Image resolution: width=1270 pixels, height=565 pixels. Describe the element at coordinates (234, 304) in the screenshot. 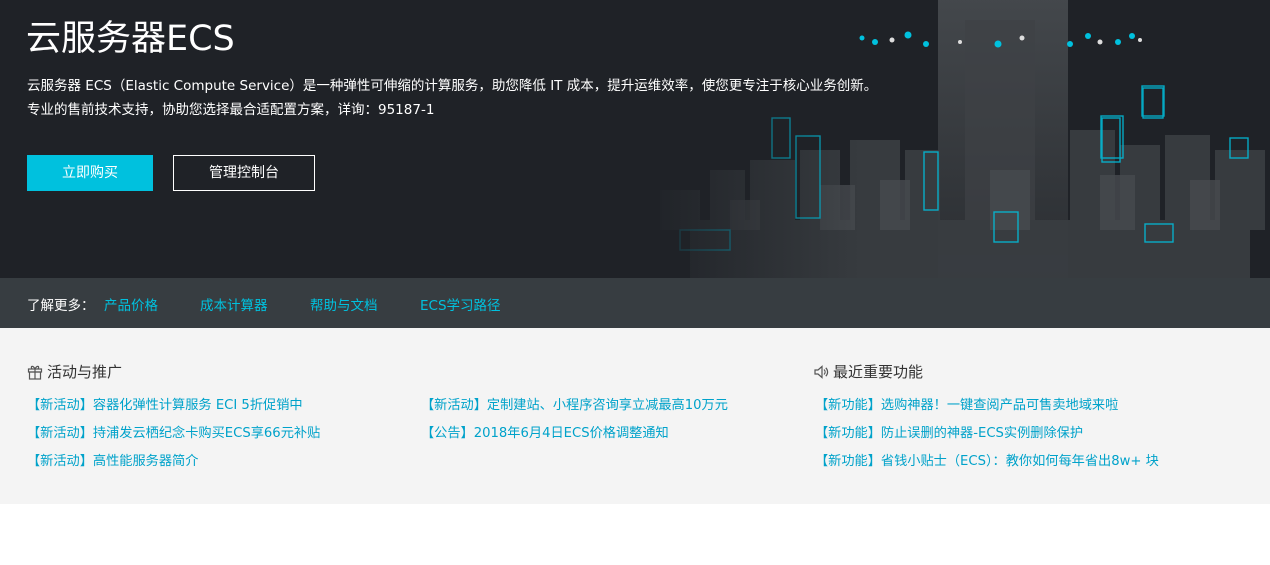

I see `link-cost-calculator: 成本计算器` at that location.